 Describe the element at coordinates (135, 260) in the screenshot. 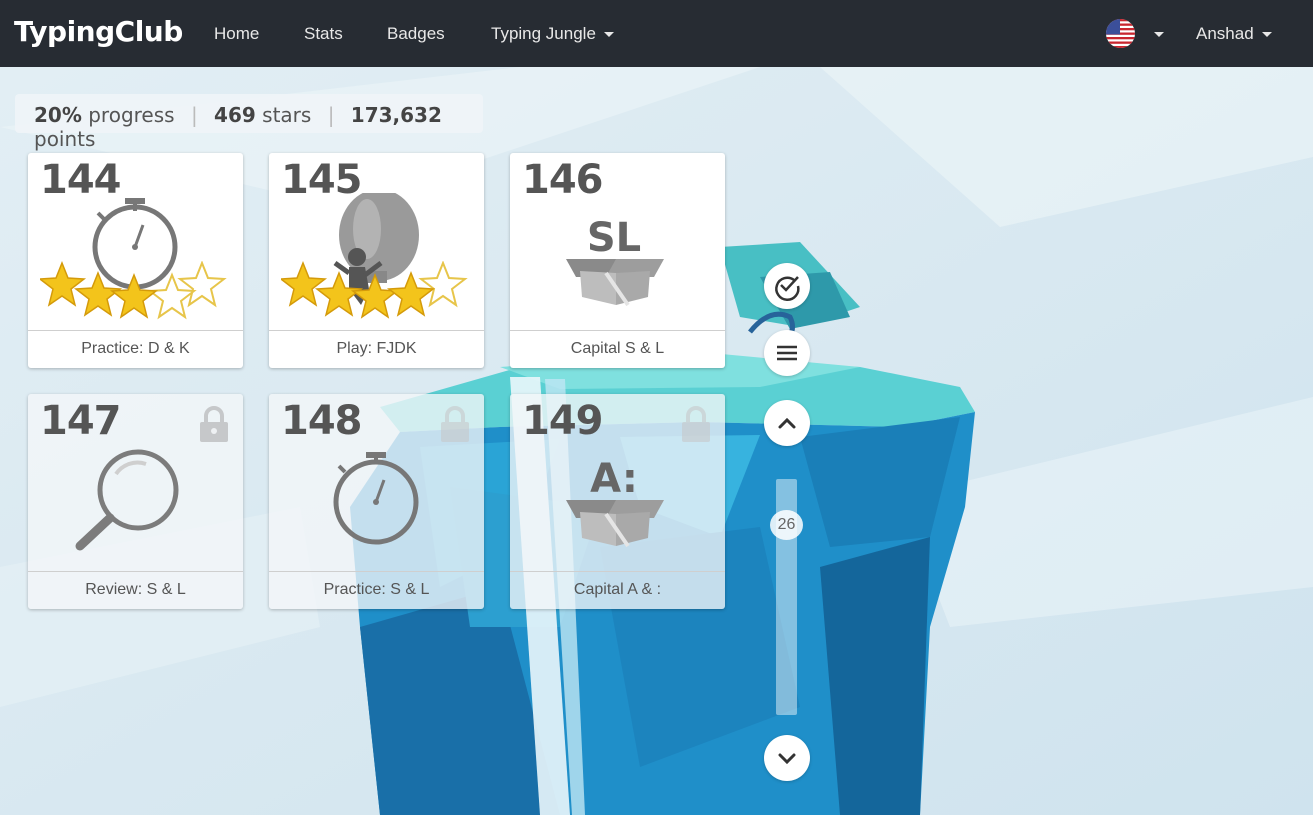

I see `lesson-card-144: 144 Practice: D & K` at that location.